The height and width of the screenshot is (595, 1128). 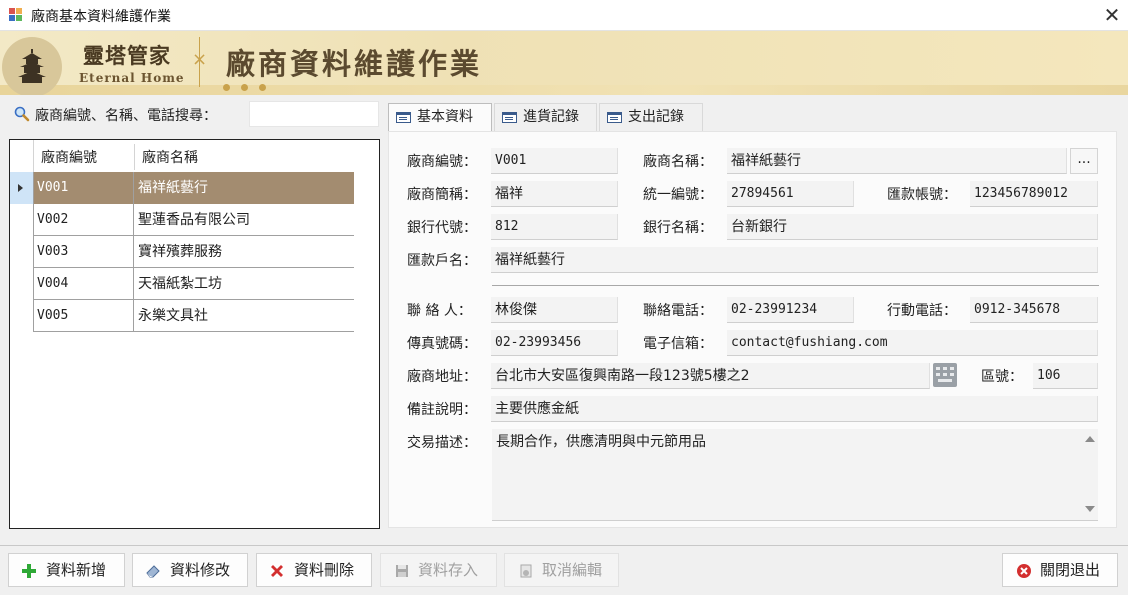 What do you see at coordinates (84, 252) in the screenshot?
I see `cell-vendor-id: V003` at bounding box center [84, 252].